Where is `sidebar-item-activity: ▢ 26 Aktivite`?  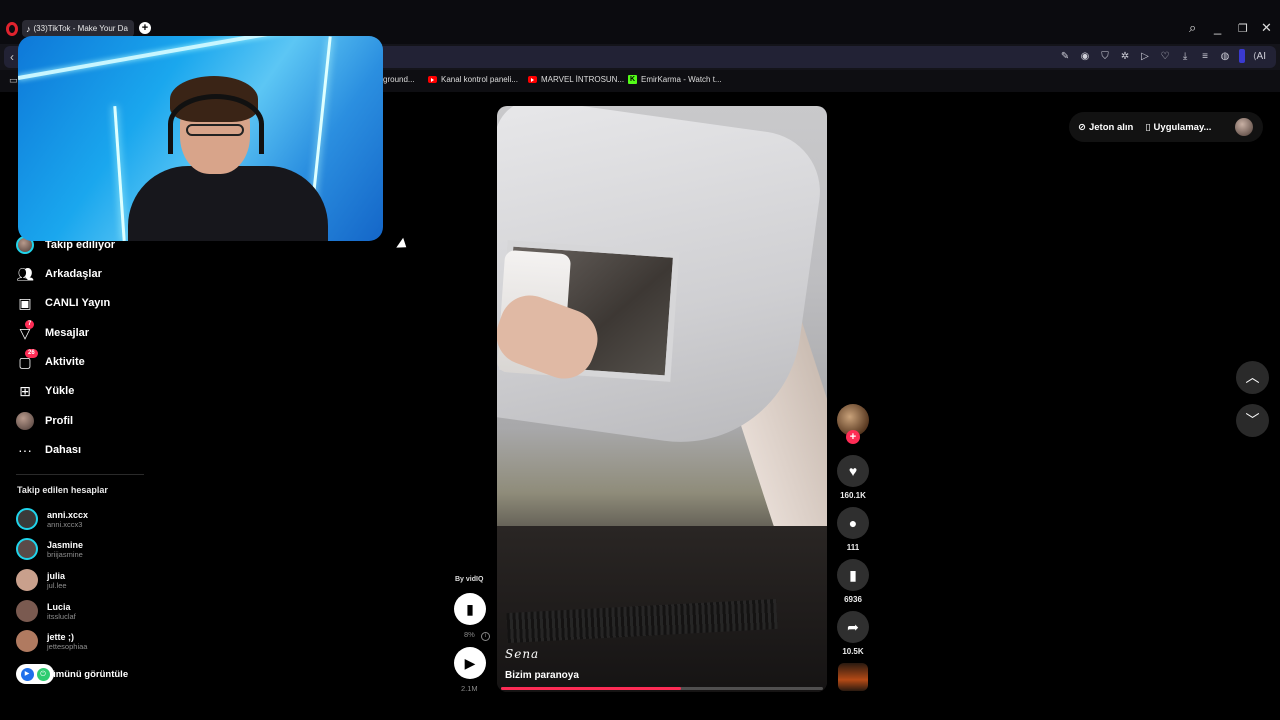
sidebar-item-activity: ▢ 26 Aktivite is located at coordinates (50, 360).